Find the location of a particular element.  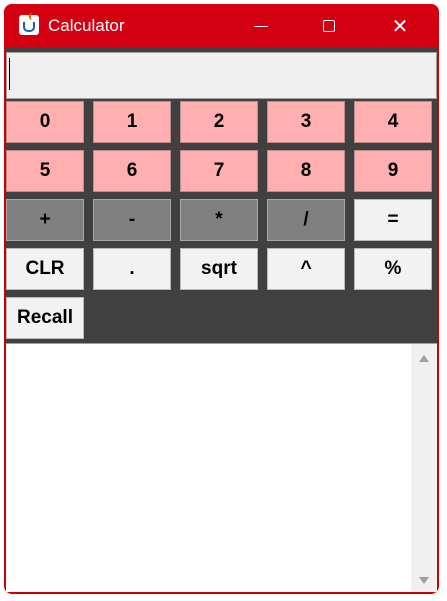

title-bar: Calculator ✕ is located at coordinates (221, 26).